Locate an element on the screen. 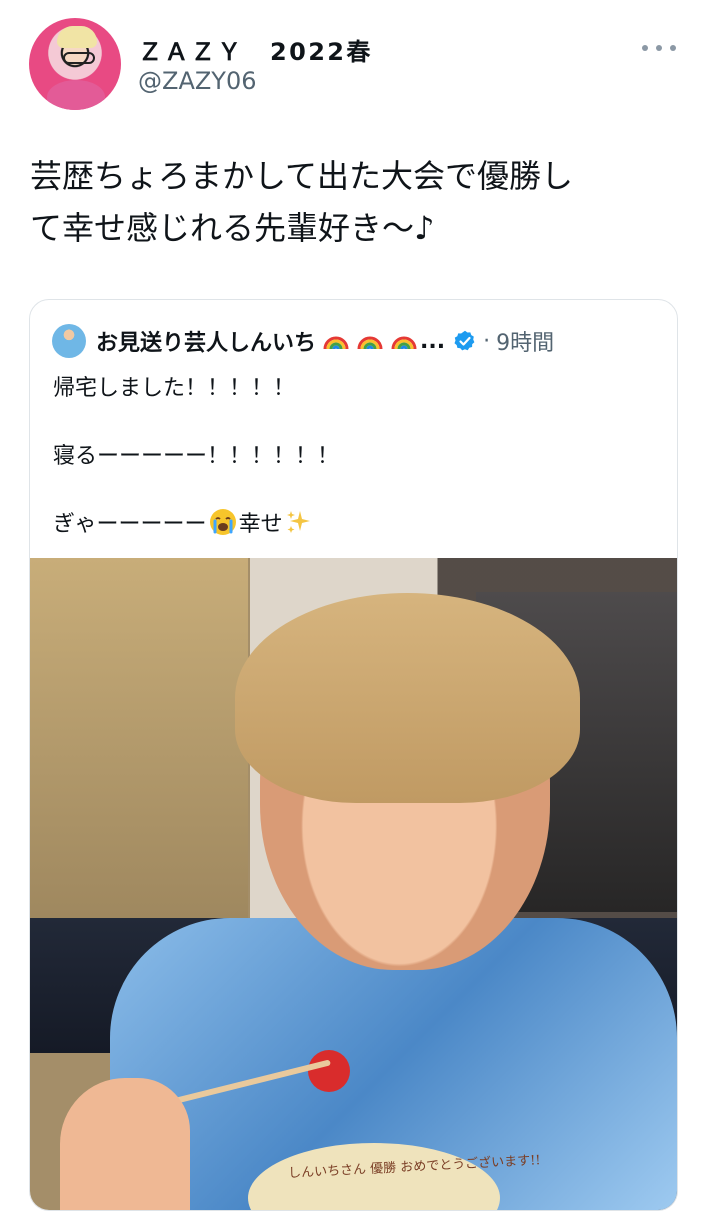 The image size is (705, 1211). photo-background-box is located at coordinates (139, 738).